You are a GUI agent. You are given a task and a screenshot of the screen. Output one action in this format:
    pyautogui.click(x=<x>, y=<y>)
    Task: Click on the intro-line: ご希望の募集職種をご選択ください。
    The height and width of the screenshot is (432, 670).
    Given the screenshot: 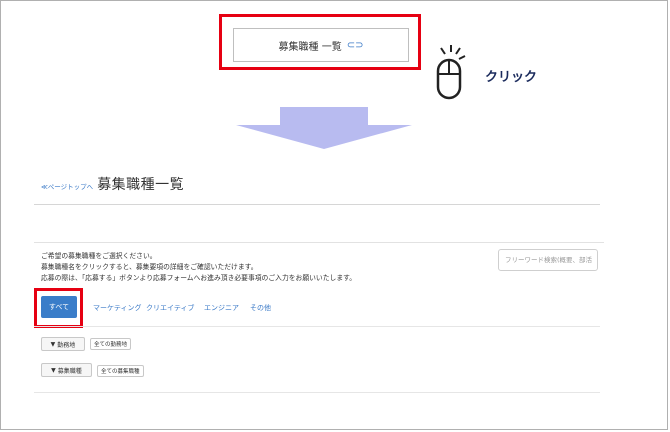 What is the action you would take?
    pyautogui.click(x=99, y=256)
    